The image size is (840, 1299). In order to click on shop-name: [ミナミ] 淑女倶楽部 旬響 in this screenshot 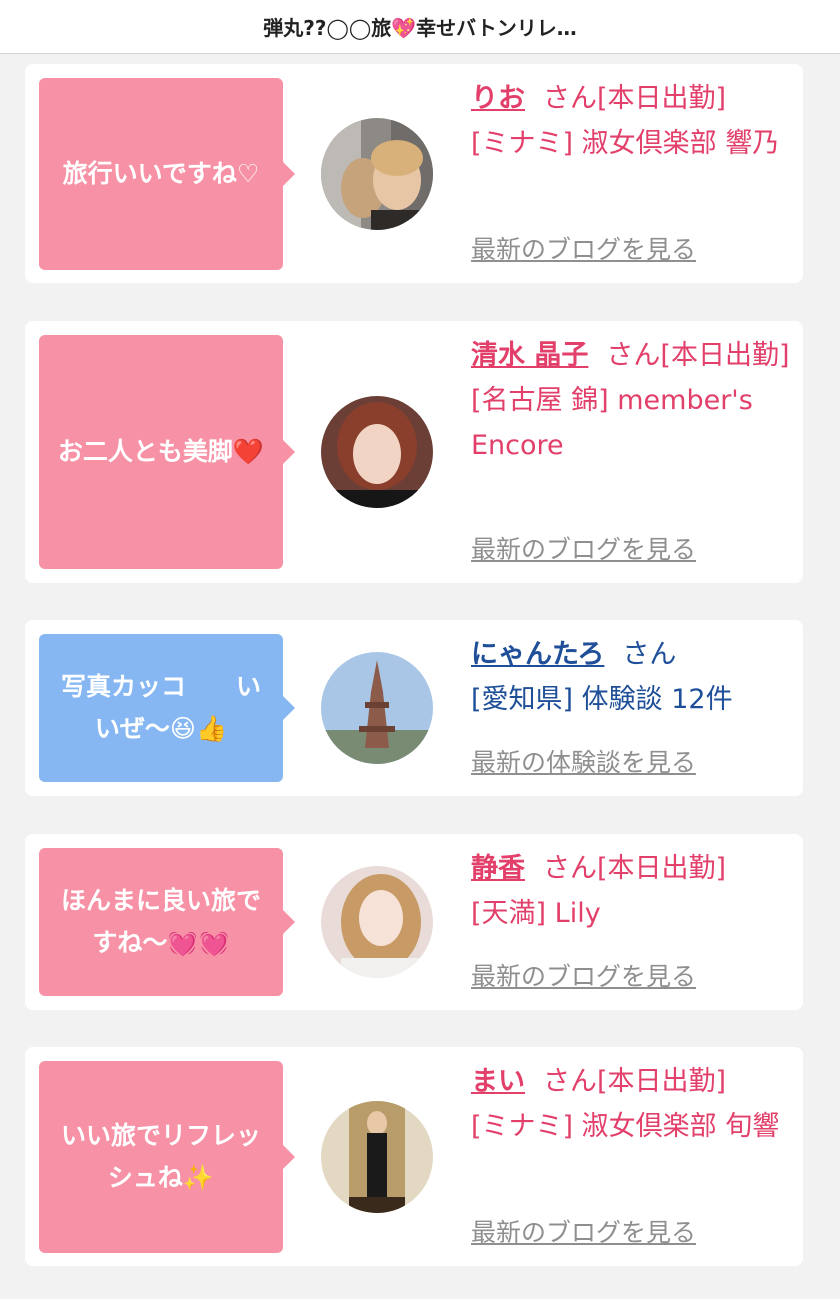, I will do `click(625, 1126)`.